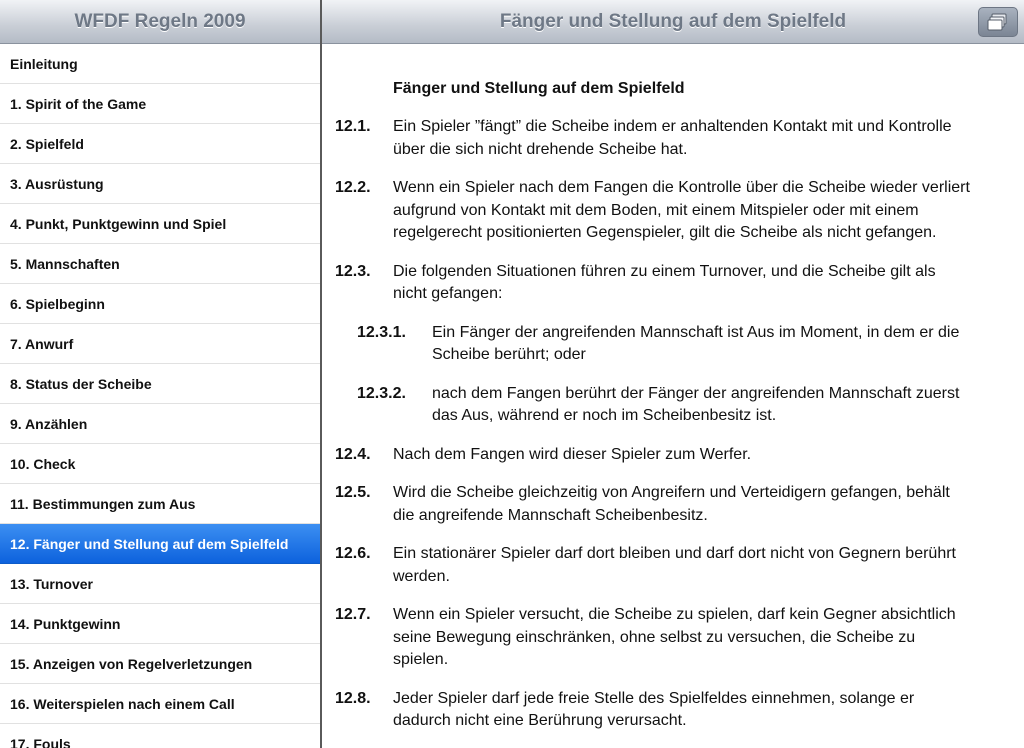  I want to click on toc-item: 6. Spielbeginn, so click(160, 304).